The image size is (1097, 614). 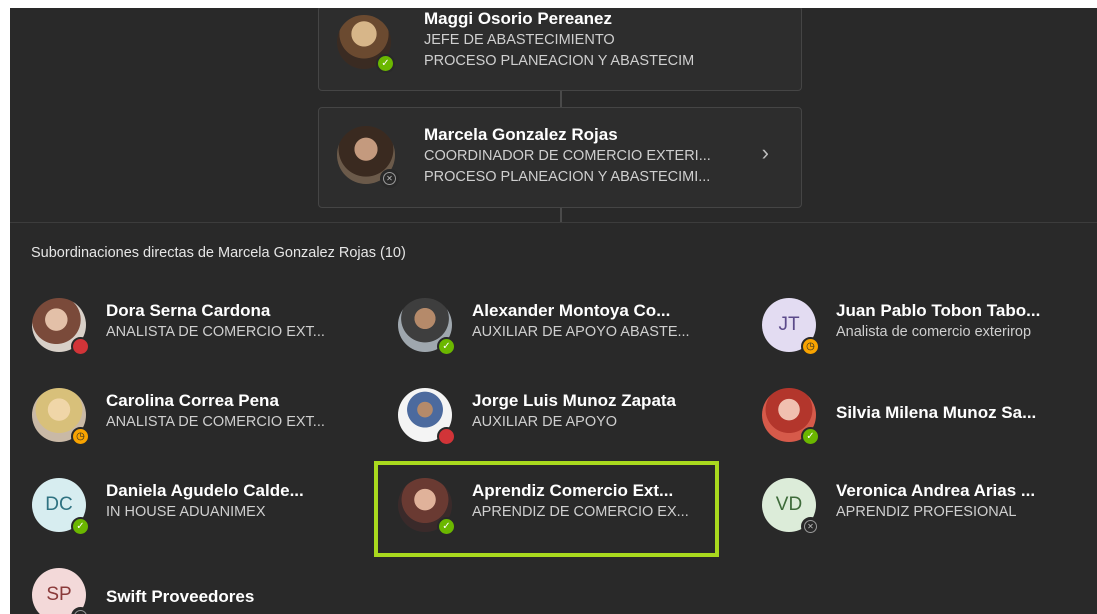 What do you see at coordinates (59, 504) in the screenshot?
I see `avatar-initials: DC` at bounding box center [59, 504].